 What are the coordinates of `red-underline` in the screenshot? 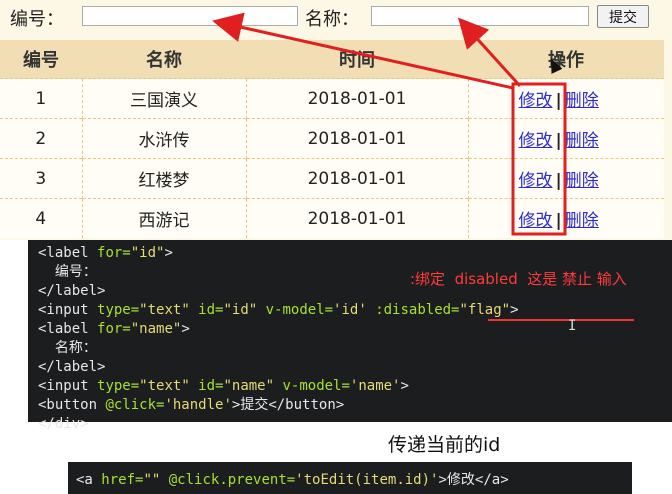 It's located at (561, 320).